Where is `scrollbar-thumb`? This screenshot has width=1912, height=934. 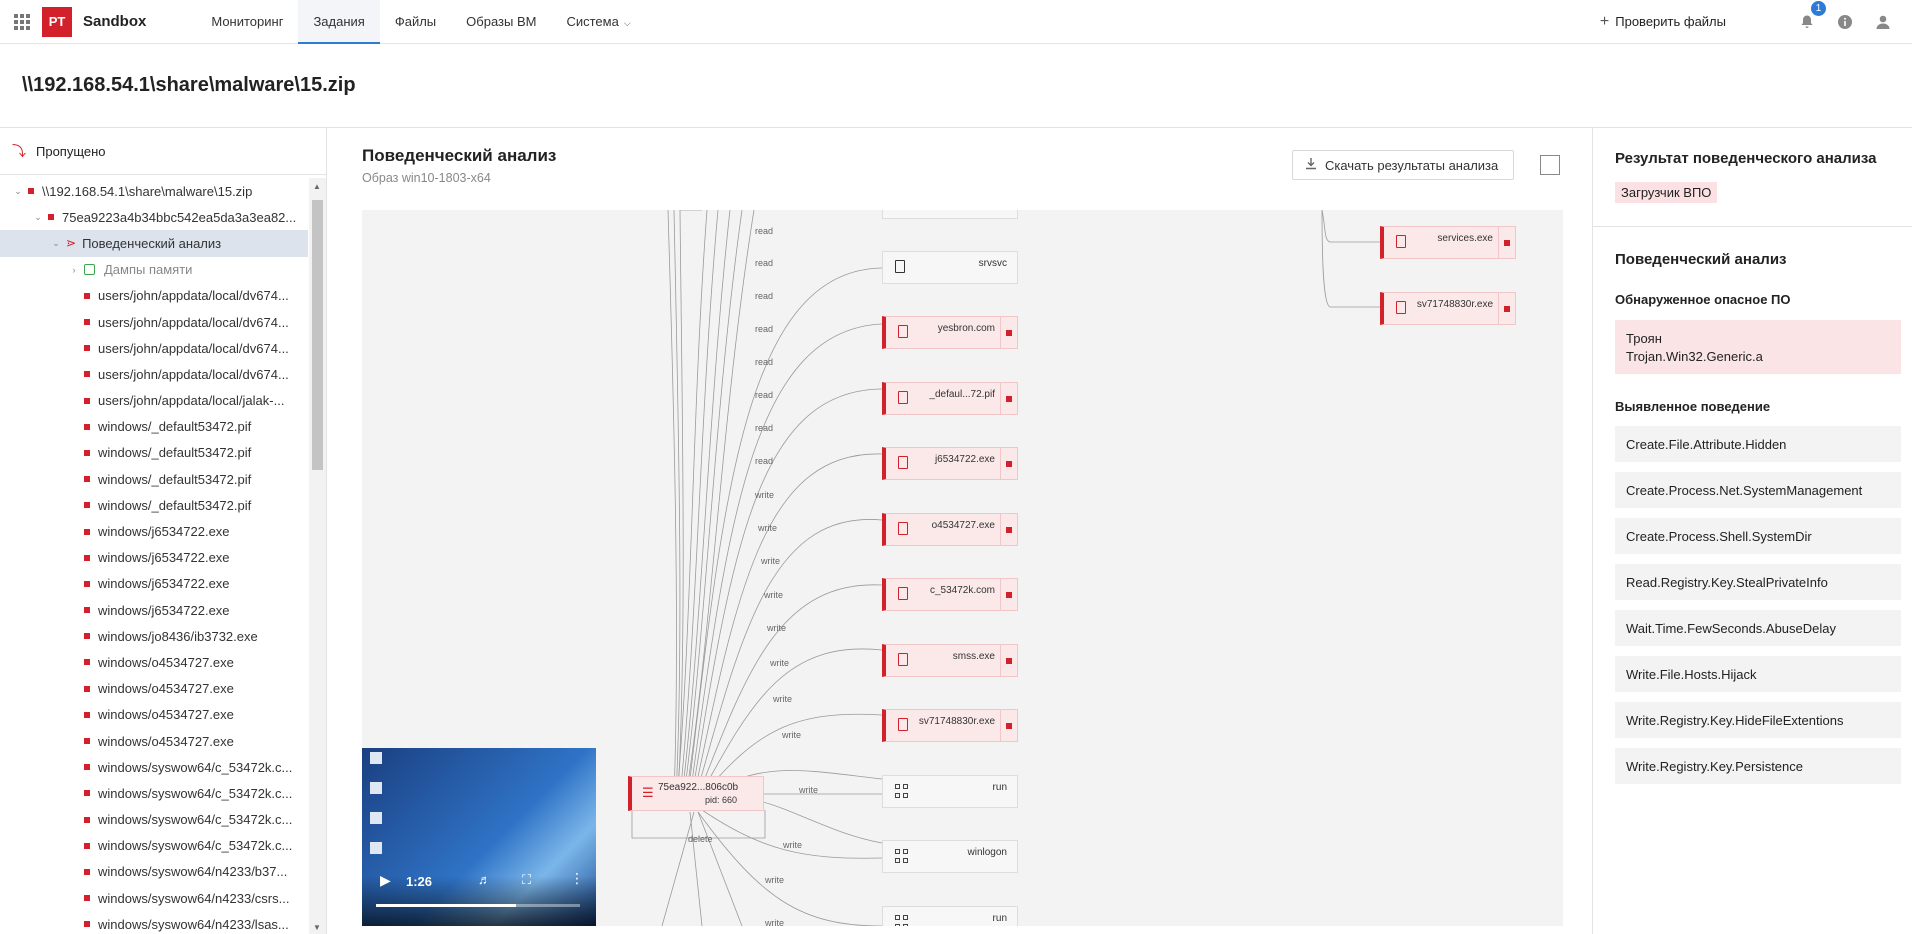 scrollbar-thumb is located at coordinates (317, 335).